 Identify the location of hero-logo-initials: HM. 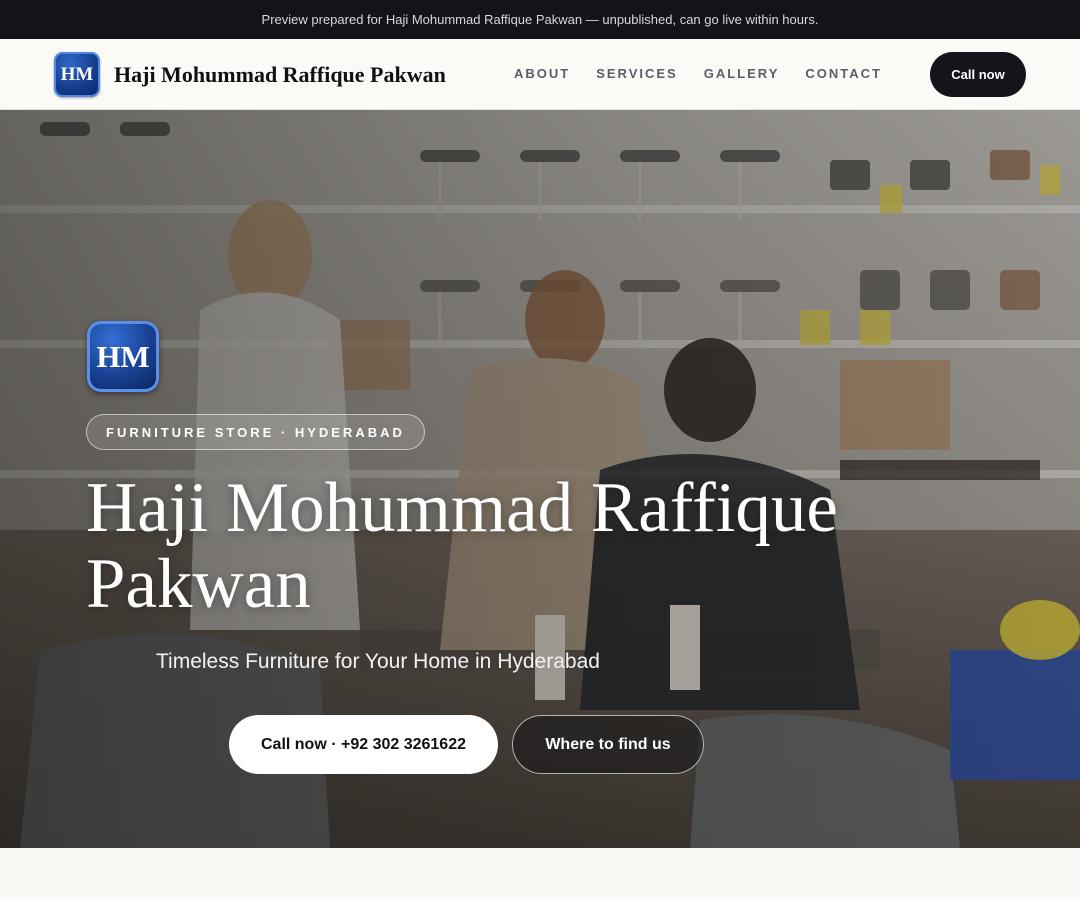
(123, 356).